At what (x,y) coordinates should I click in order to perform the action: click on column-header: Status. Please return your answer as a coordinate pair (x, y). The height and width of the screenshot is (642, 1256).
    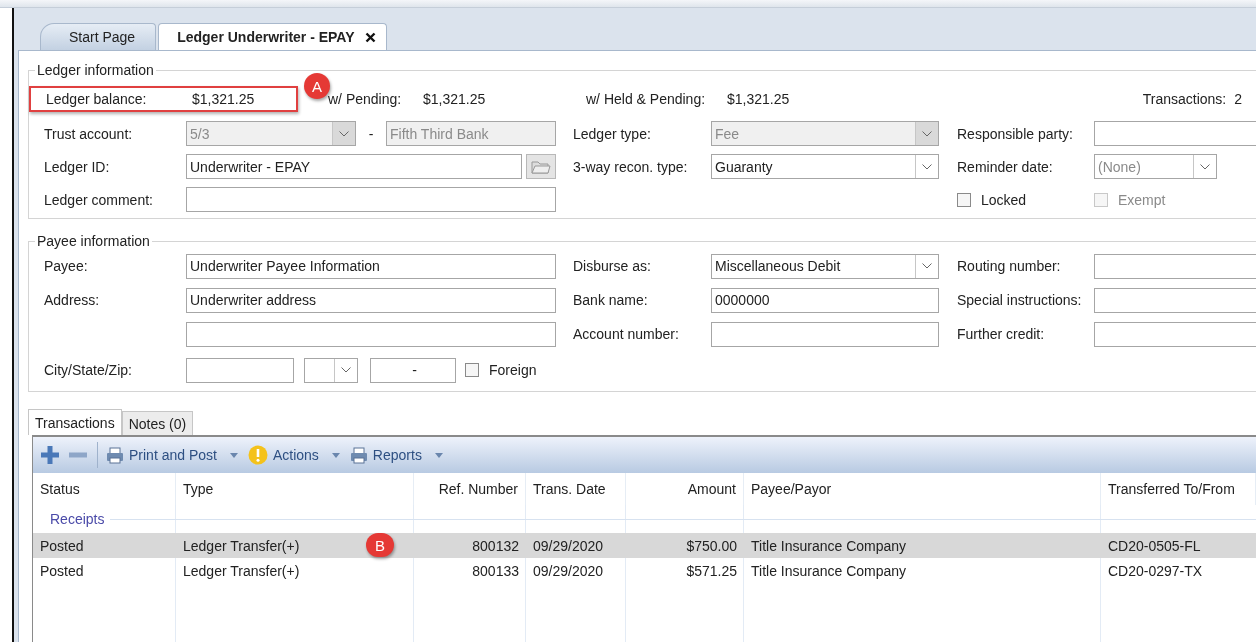
    Looking at the image, I should click on (104, 489).